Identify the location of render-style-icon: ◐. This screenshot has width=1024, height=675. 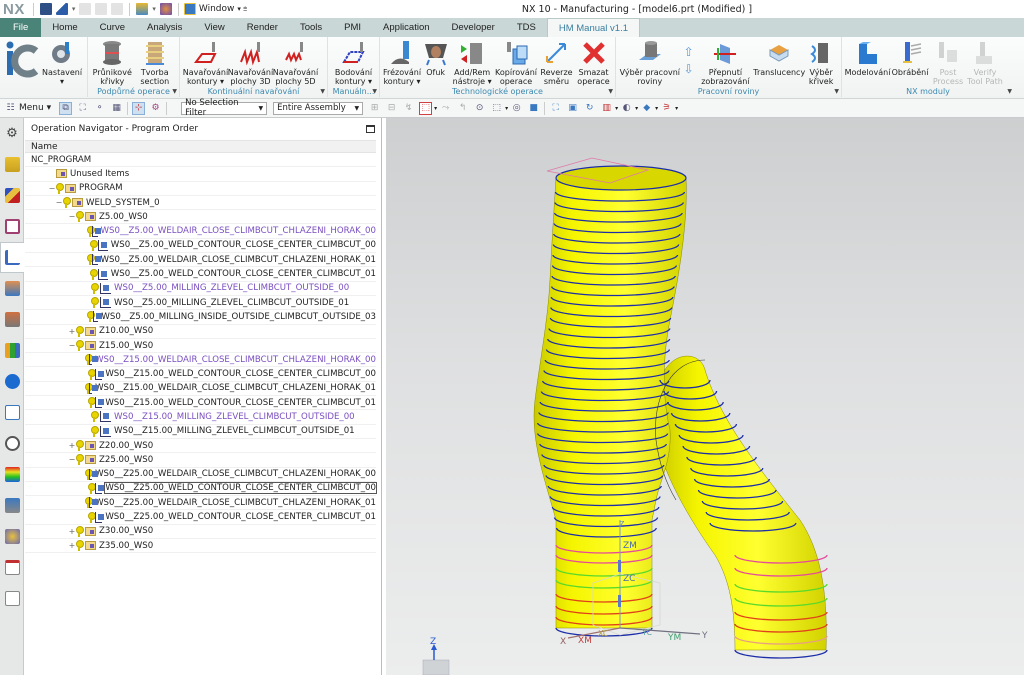
(626, 108).